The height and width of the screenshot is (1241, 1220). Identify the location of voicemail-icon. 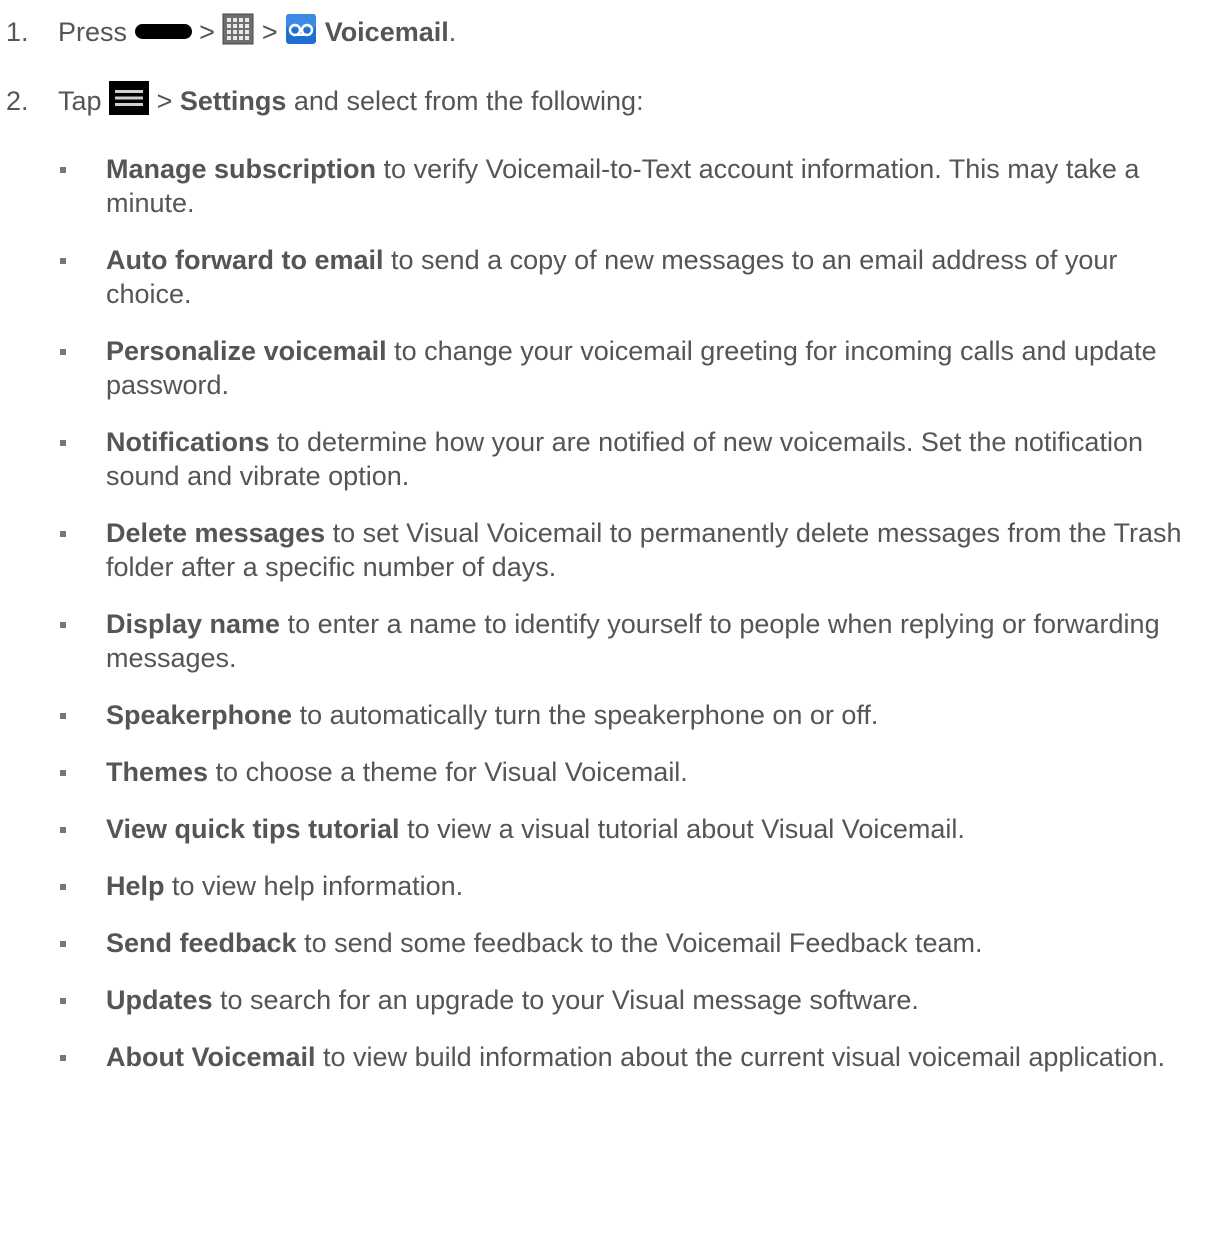
(301, 28).